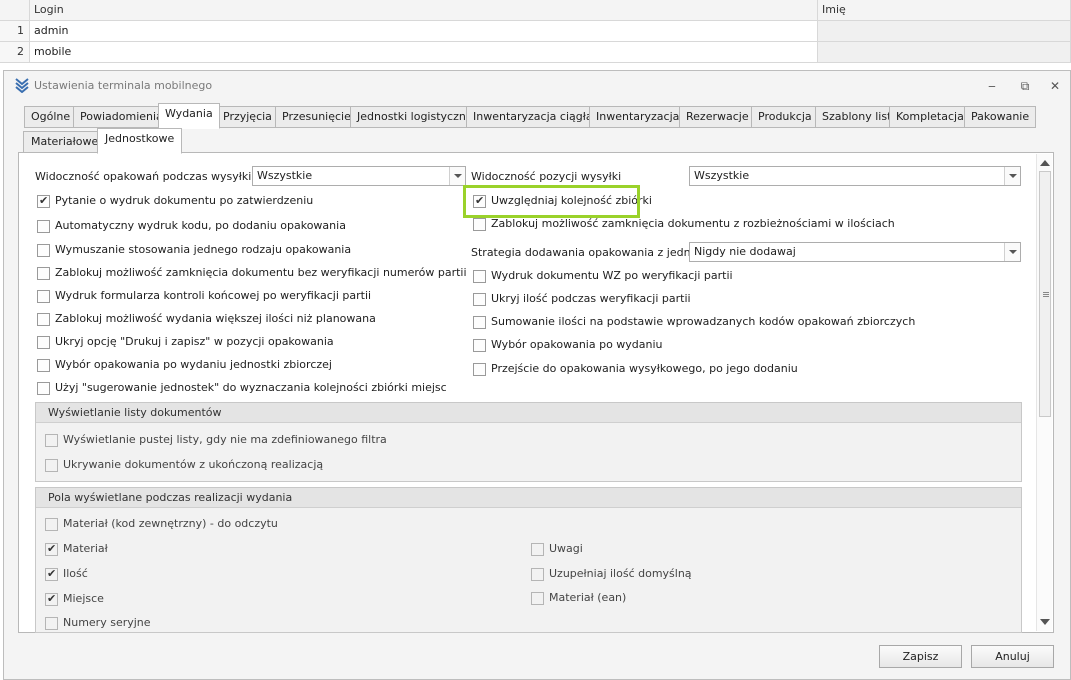  Describe the element at coordinates (855, 176) in the screenshot. I see `shipment-visibility-select: Wszystkie` at that location.